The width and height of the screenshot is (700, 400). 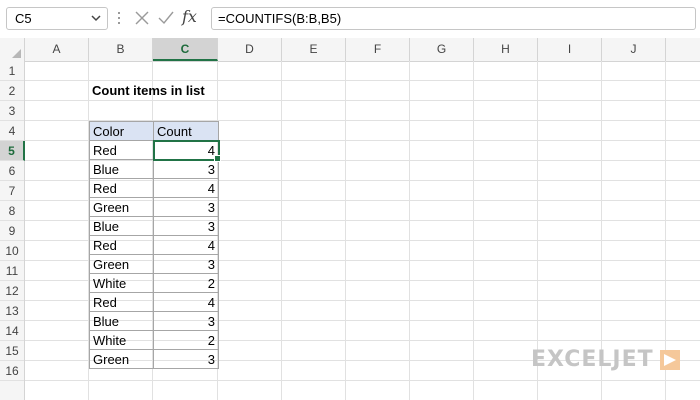 What do you see at coordinates (148, 90) in the screenshot?
I see `sheet-title: Count items in list` at bounding box center [148, 90].